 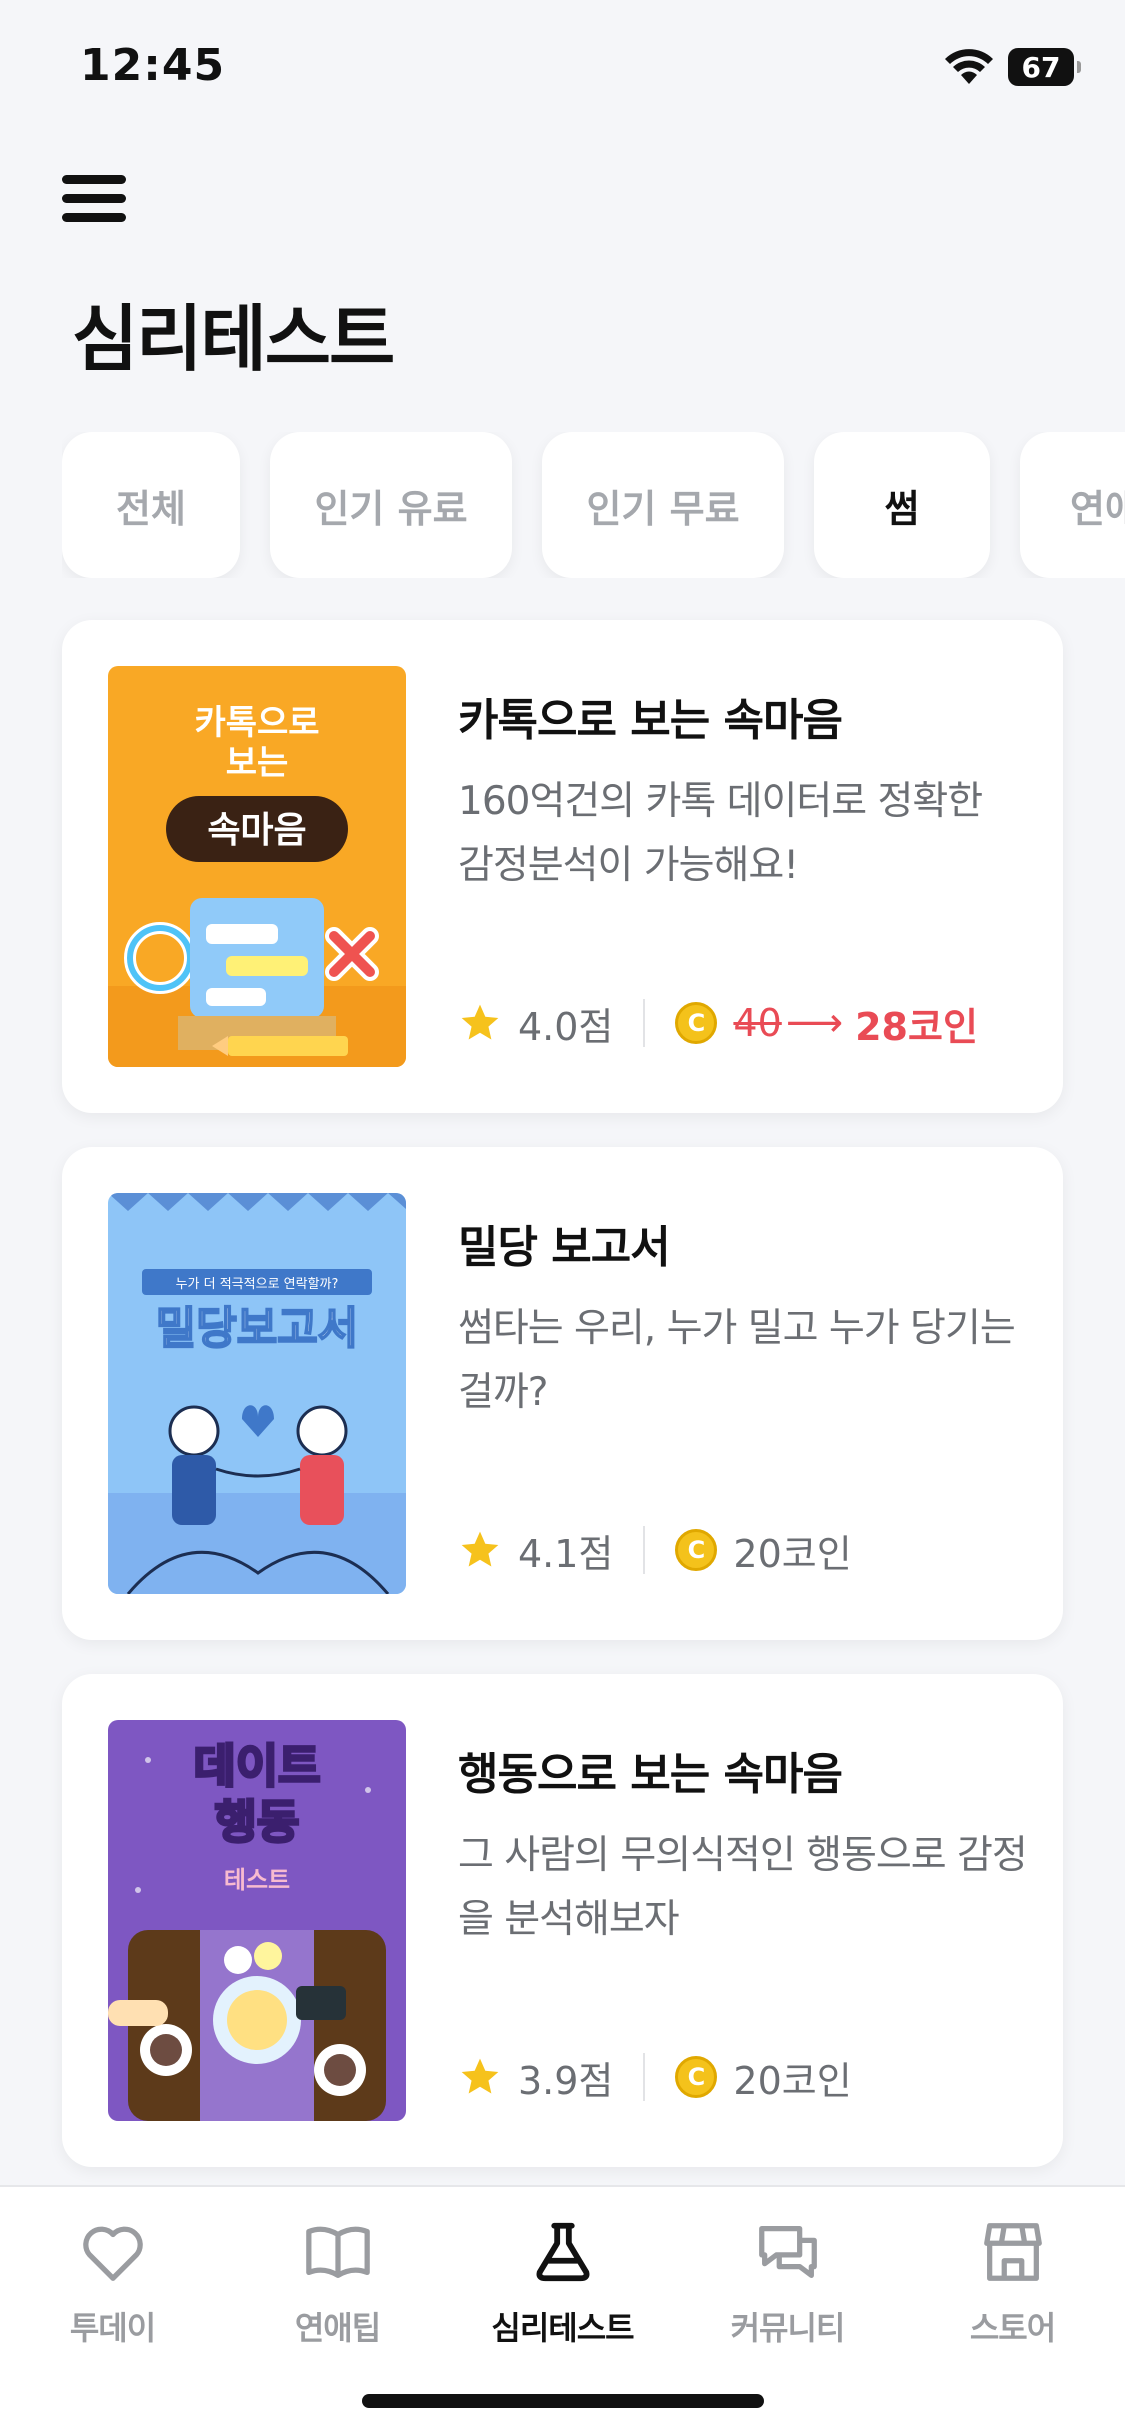 I want to click on kakao-thumbnail-image: 카톡으로 보는 속마음, so click(x=257, y=866).